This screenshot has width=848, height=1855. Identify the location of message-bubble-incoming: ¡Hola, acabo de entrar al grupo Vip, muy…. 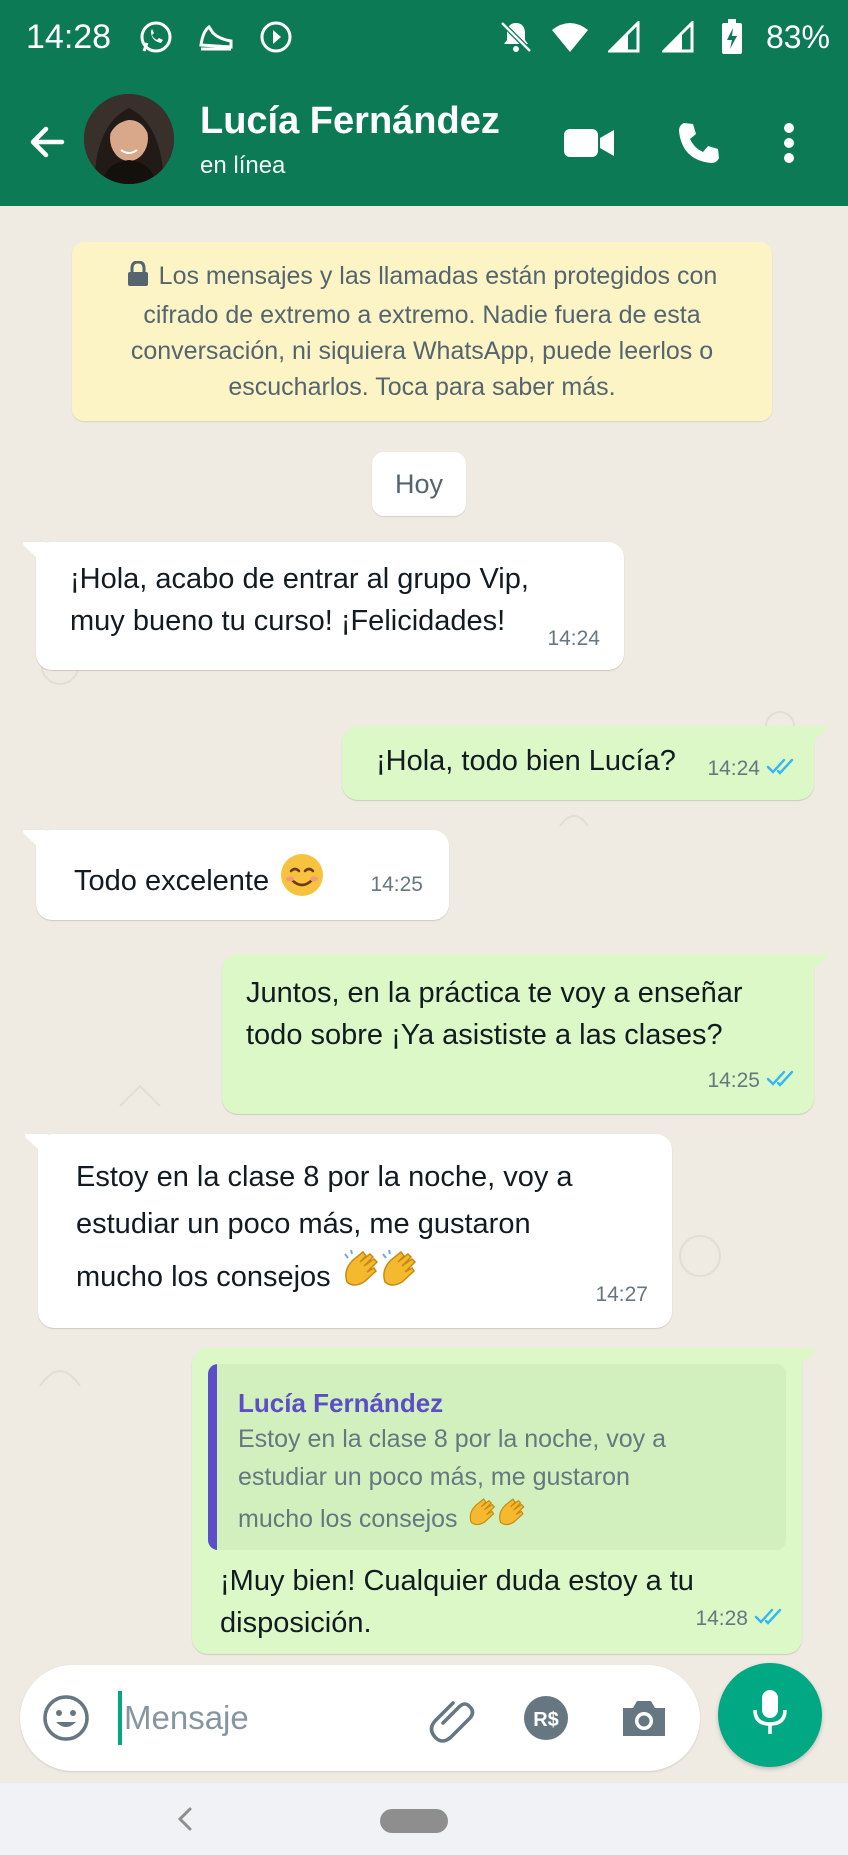
(323, 606).